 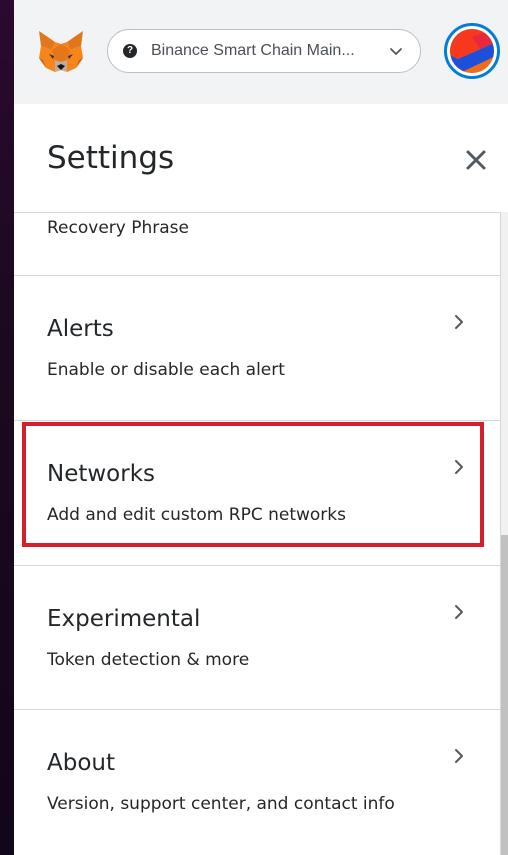 I want to click on scrollbar-thumb, so click(x=504, y=695).